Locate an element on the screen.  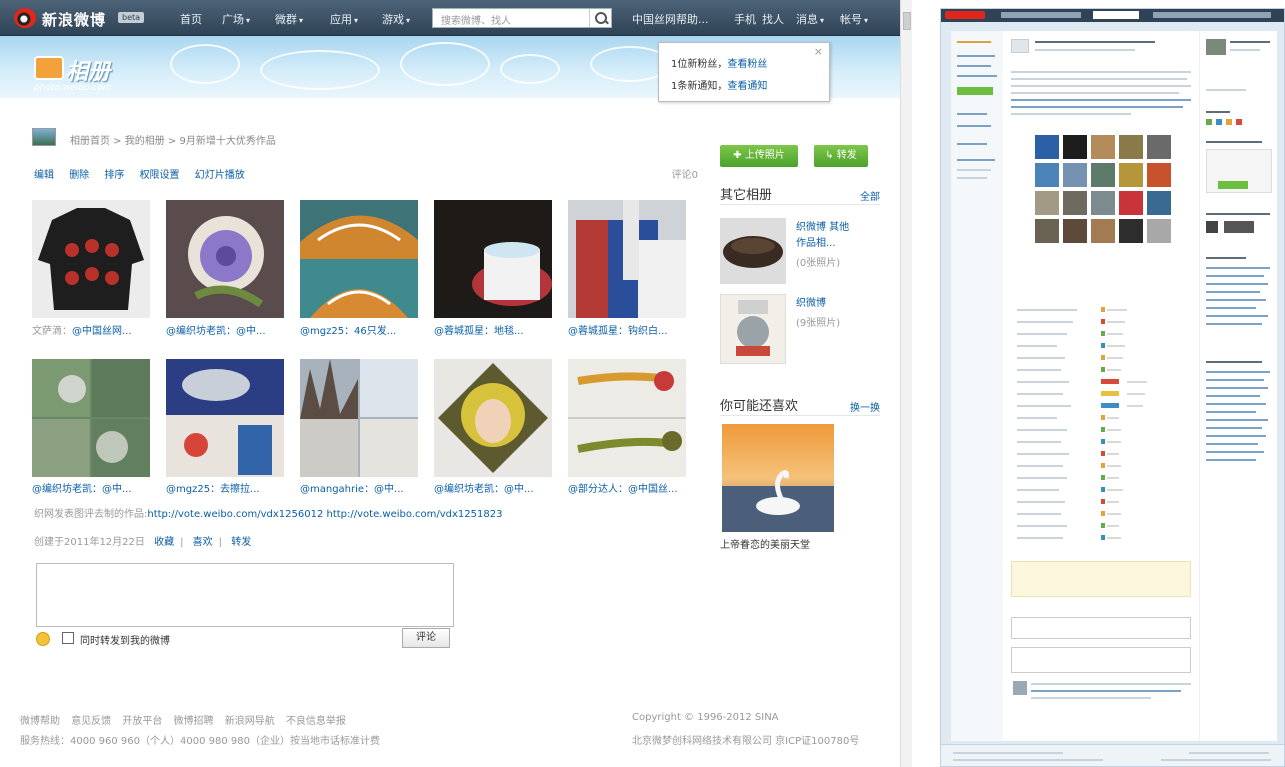
album-title-link: 织微博 is located at coordinates (825, 304).